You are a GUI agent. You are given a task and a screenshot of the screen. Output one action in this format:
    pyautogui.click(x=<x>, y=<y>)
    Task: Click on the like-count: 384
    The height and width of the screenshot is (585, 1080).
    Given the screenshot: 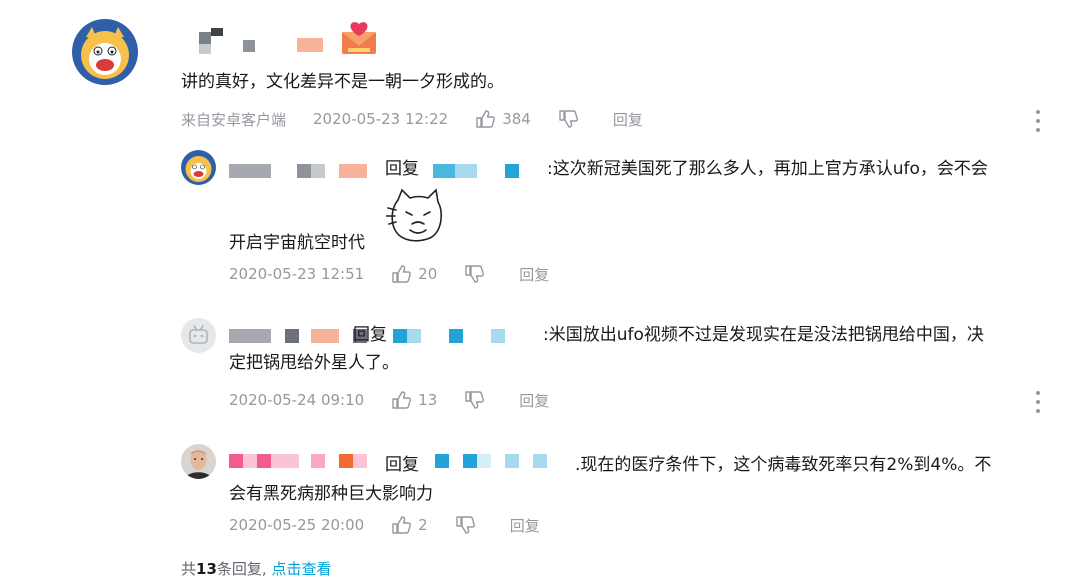 What is the action you would take?
    pyautogui.click(x=516, y=119)
    